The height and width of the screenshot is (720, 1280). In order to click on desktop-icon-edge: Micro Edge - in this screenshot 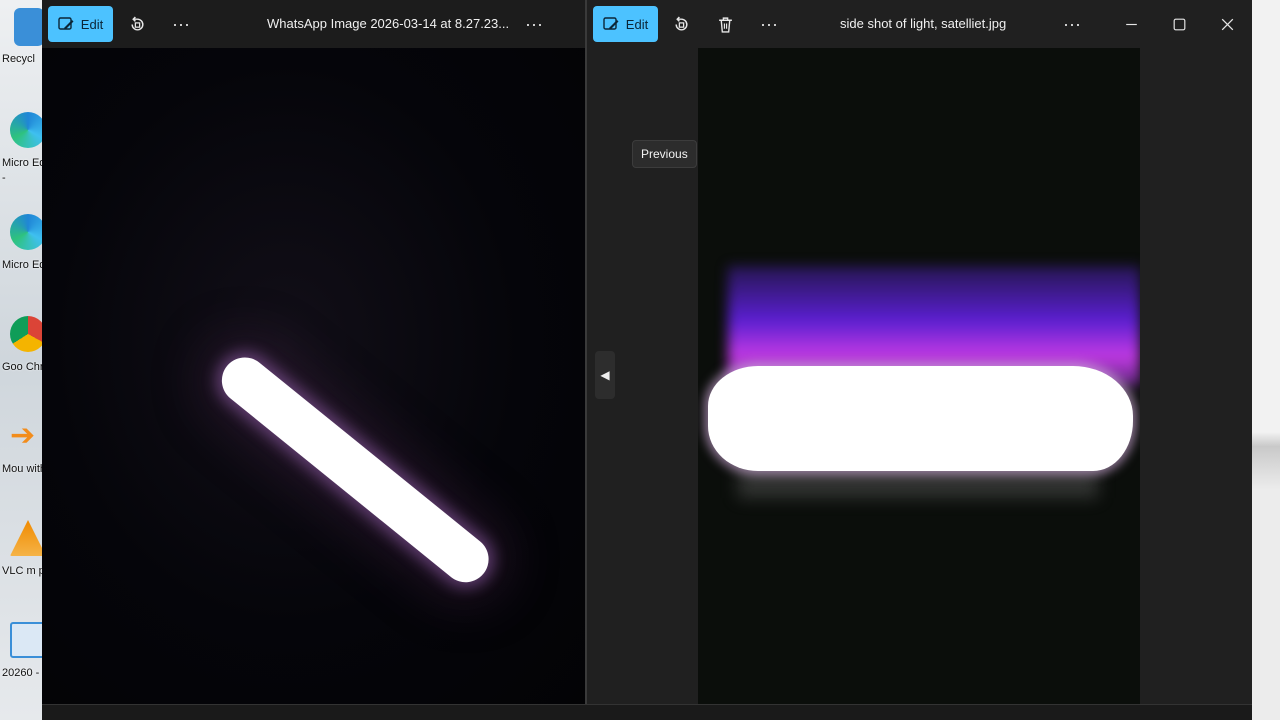, I will do `click(21, 154)`.